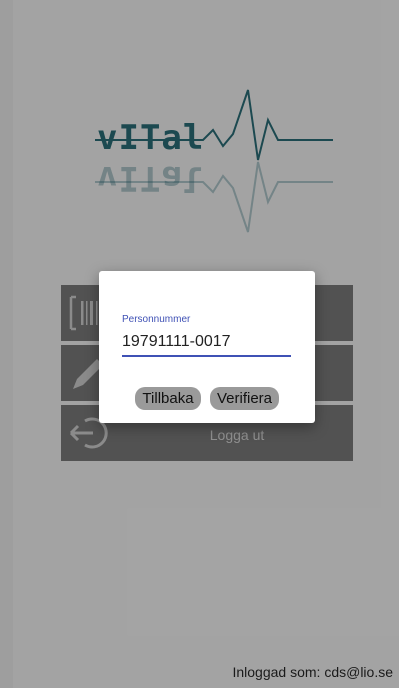 Image resolution: width=399 pixels, height=688 pixels. I want to click on logged-in-status: Inloggad som: cds@lio.se, so click(312, 672).